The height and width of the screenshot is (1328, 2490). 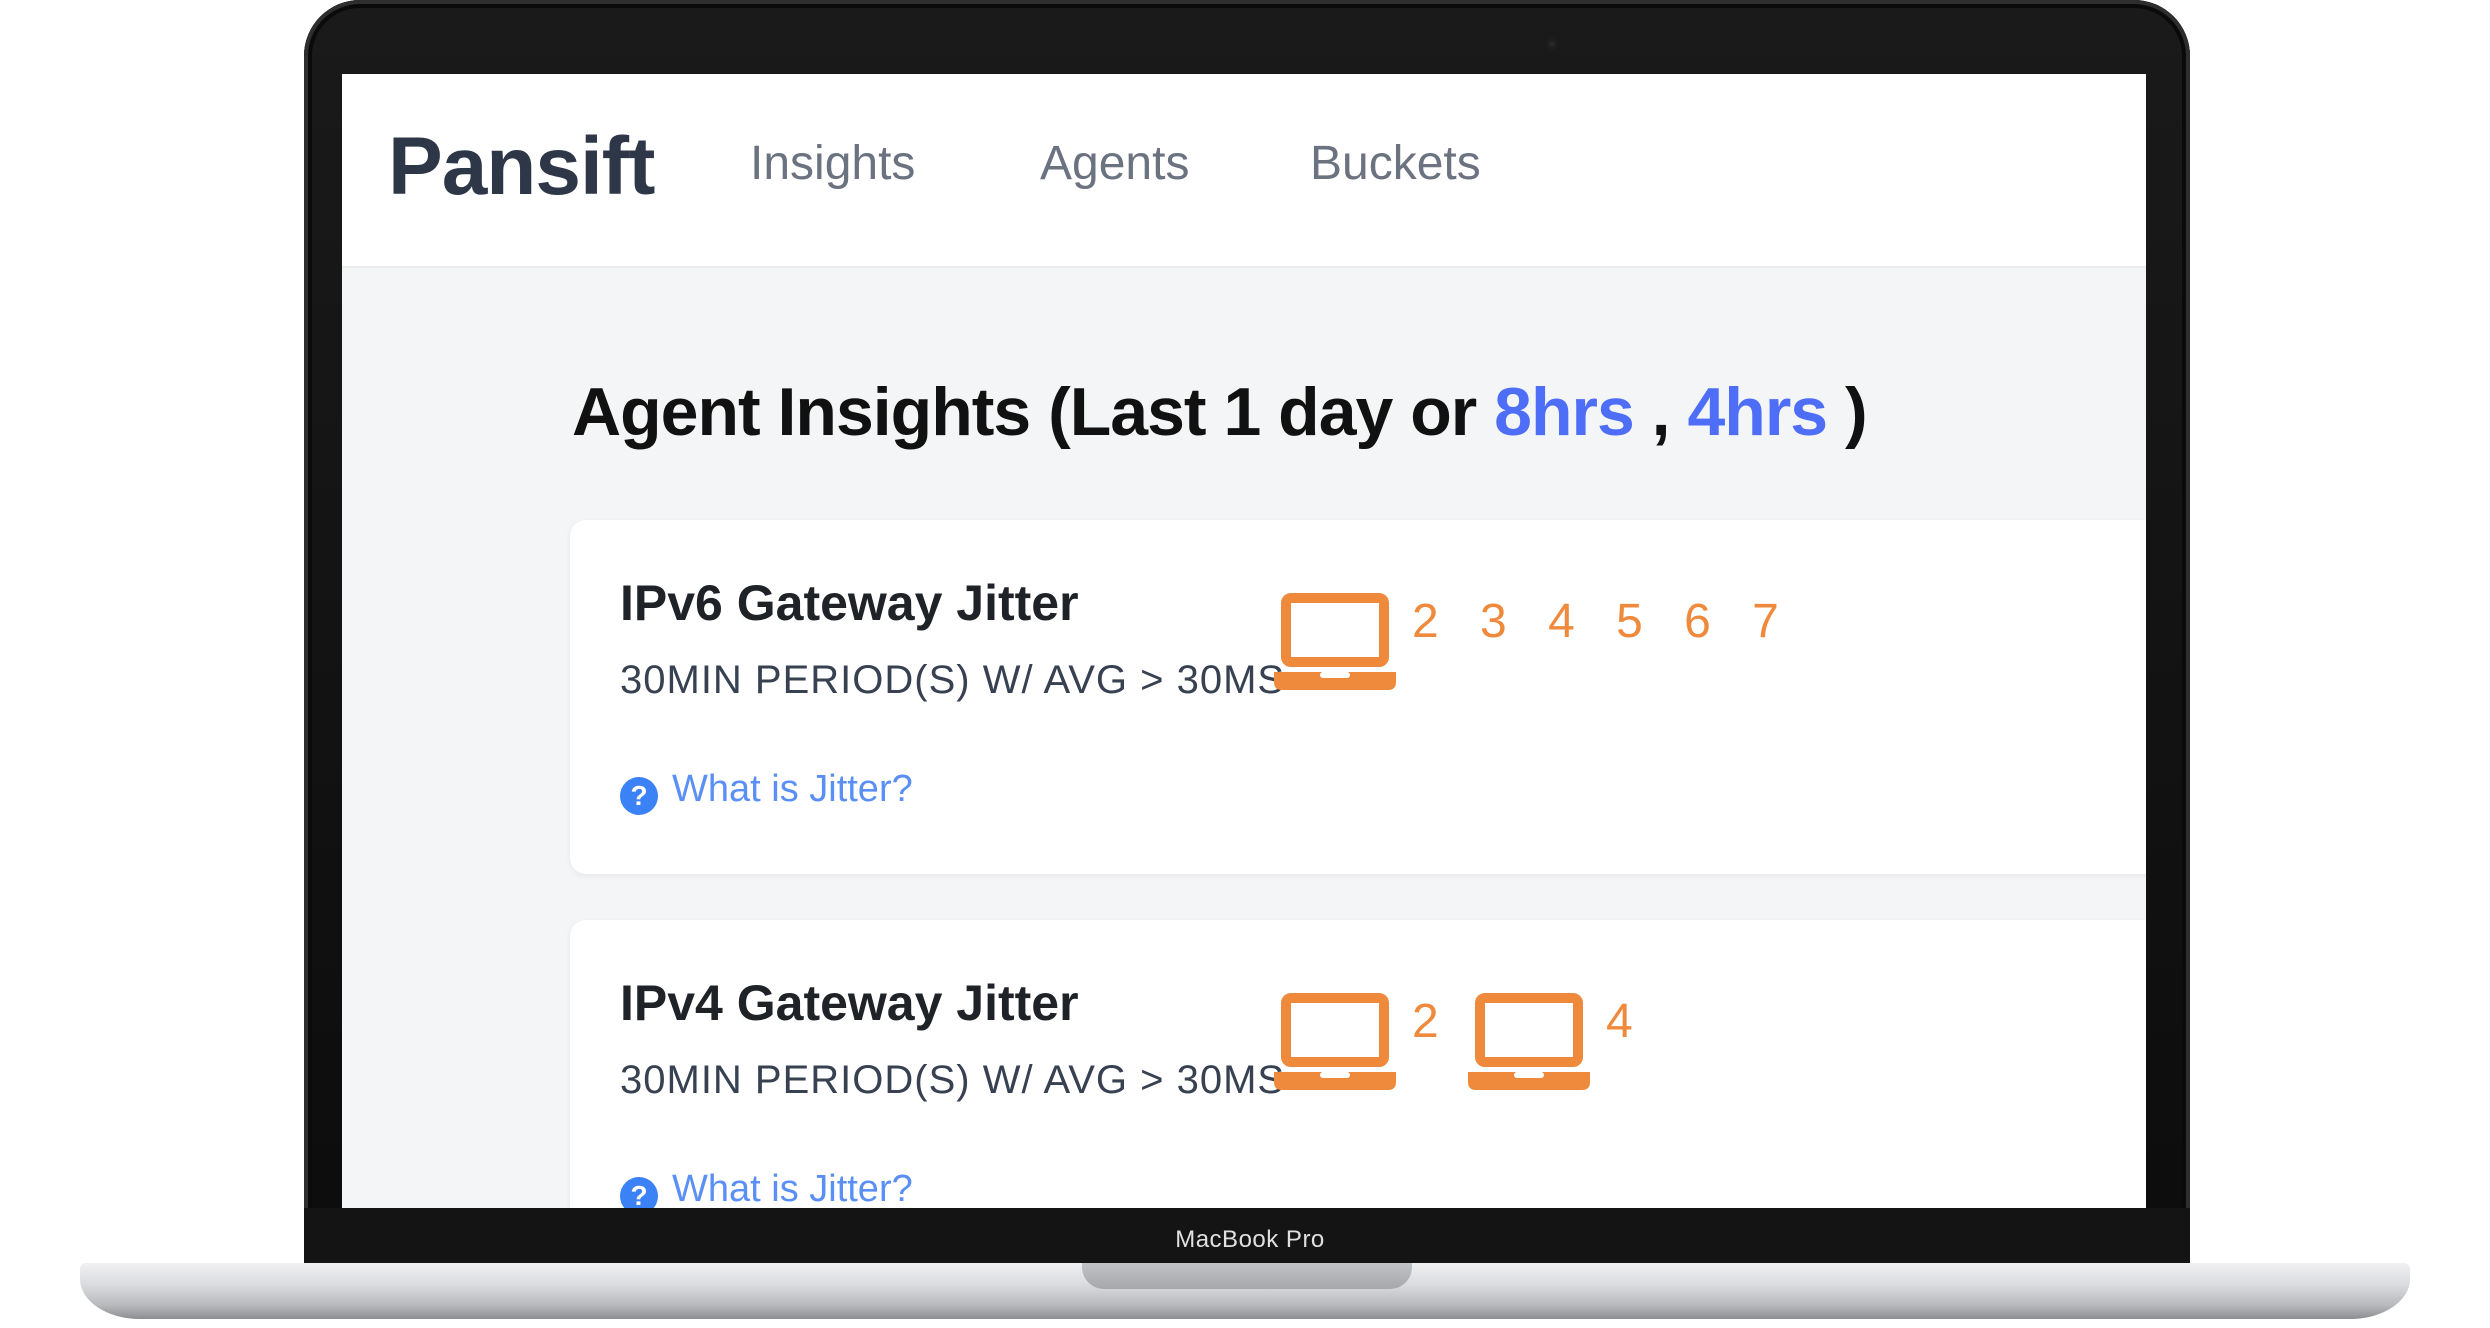 I want to click on agent-ids: 2 3 4 5 6 7, so click(x=1602, y=622).